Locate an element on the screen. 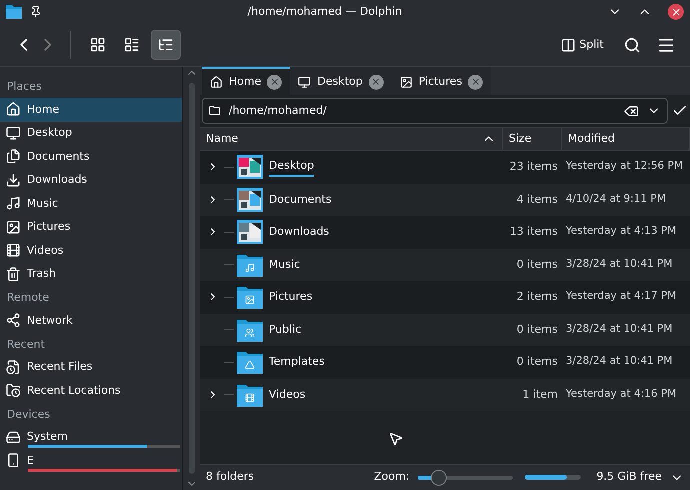  tree-view-icon is located at coordinates (166, 45).